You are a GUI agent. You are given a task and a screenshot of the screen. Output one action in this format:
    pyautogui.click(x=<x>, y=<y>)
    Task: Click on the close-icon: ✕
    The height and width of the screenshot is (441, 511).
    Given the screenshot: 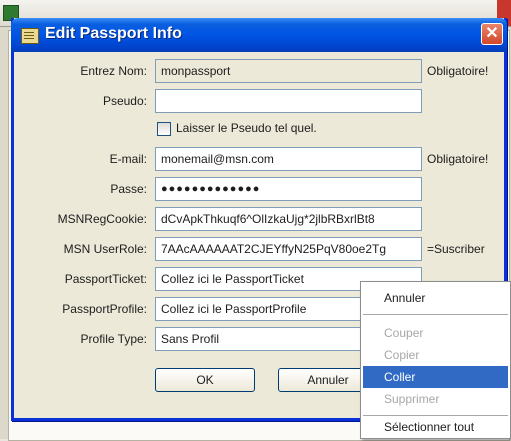 What is the action you would take?
    pyautogui.click(x=492, y=33)
    